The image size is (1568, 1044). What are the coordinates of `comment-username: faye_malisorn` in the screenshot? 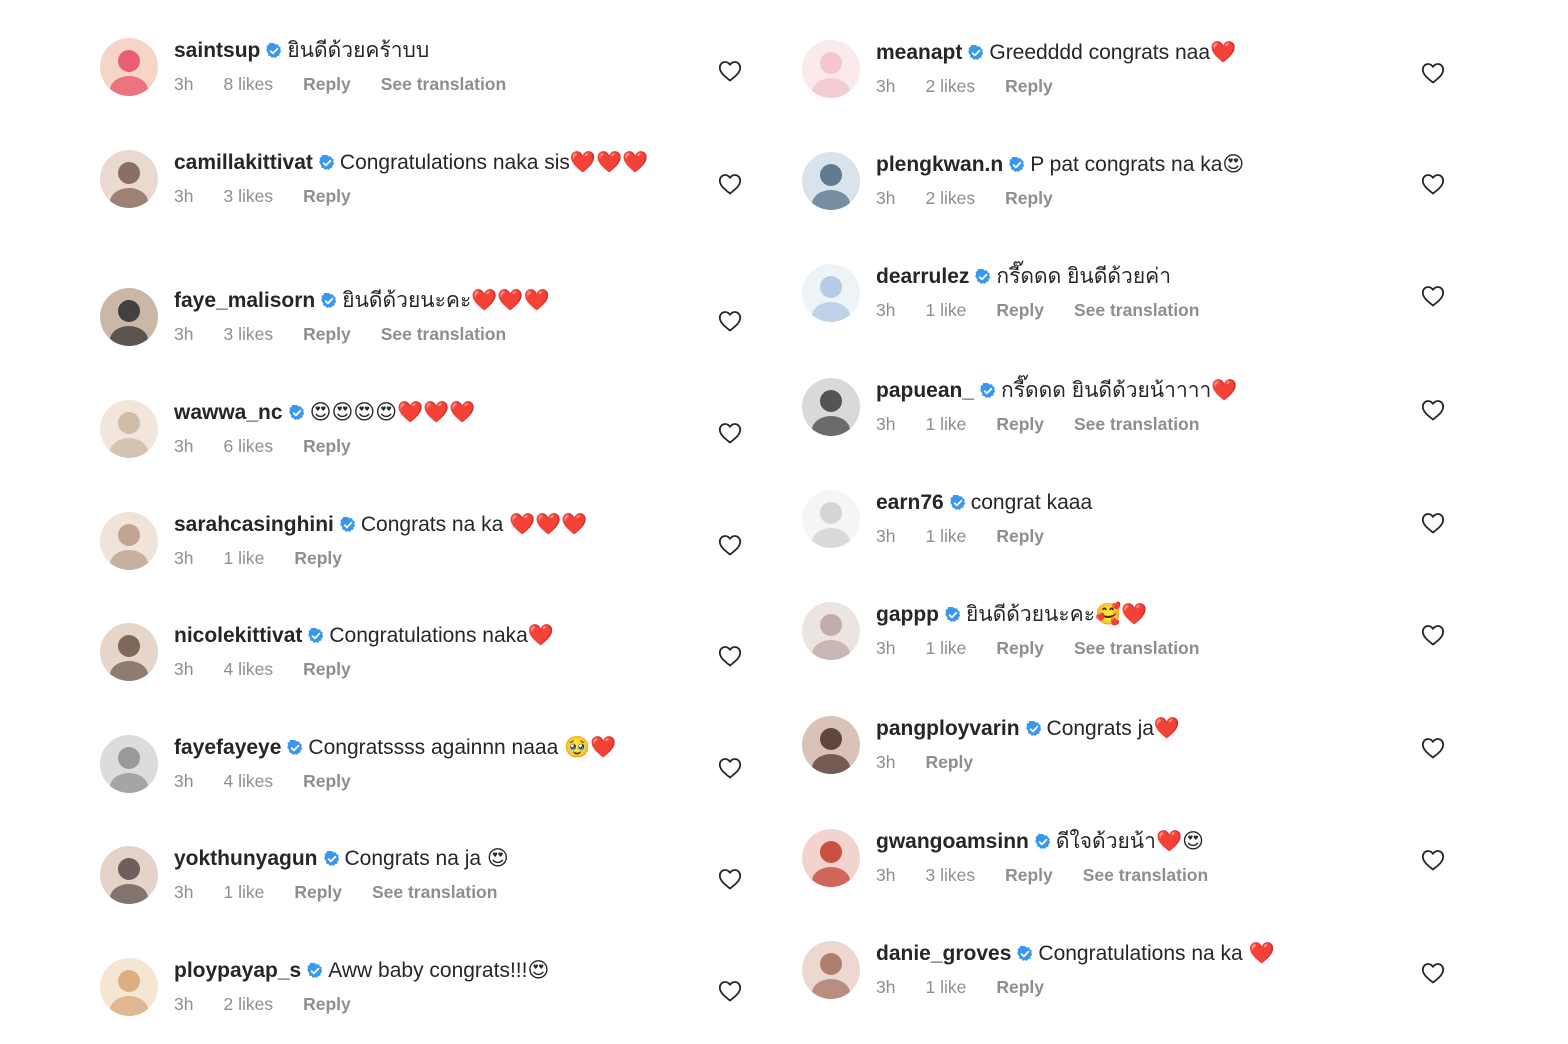 It's located at (244, 300).